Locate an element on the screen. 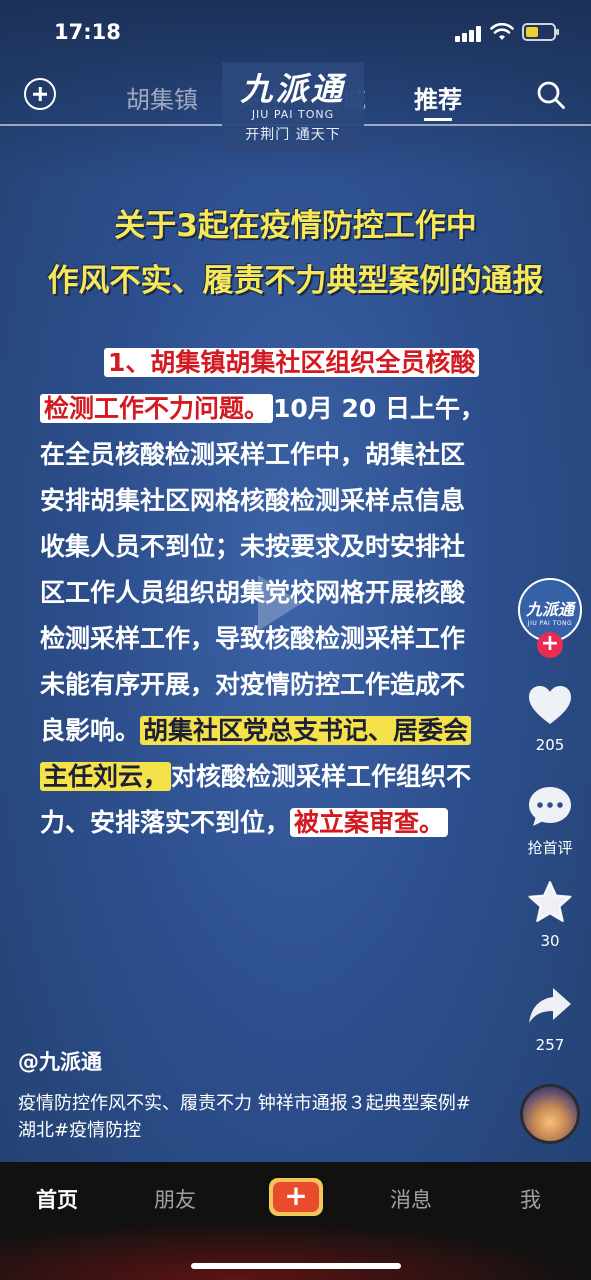 The image size is (591, 1280). share-button: 257 is located at coordinates (550, 1019).